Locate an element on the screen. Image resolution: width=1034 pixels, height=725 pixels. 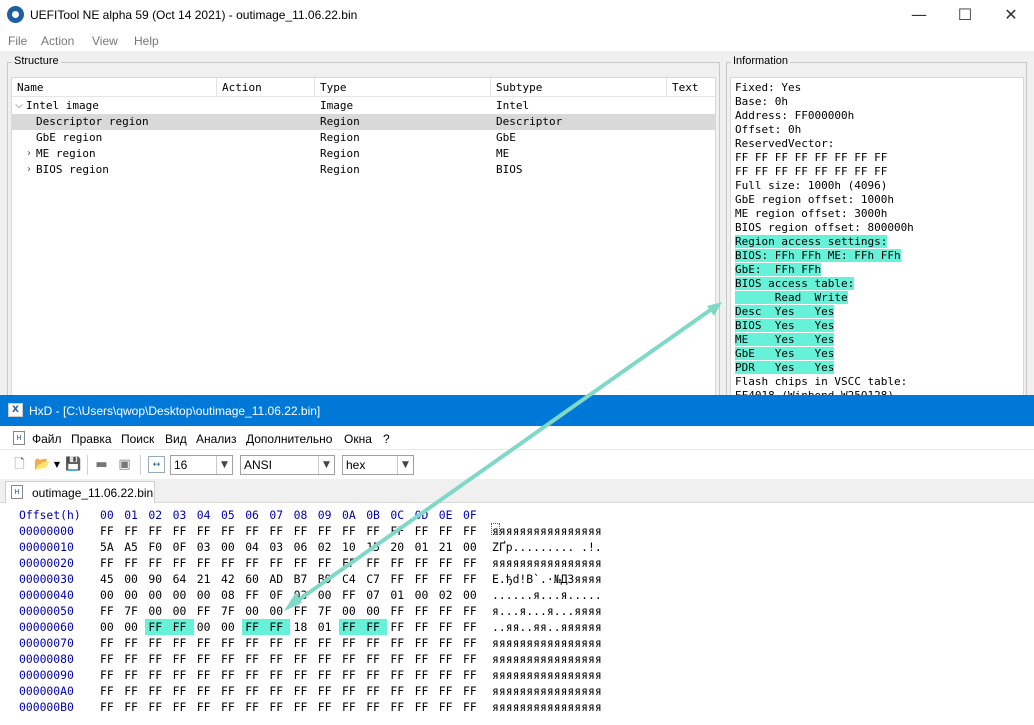
tree-row: › ME region Region ME is located at coordinates (363, 154).